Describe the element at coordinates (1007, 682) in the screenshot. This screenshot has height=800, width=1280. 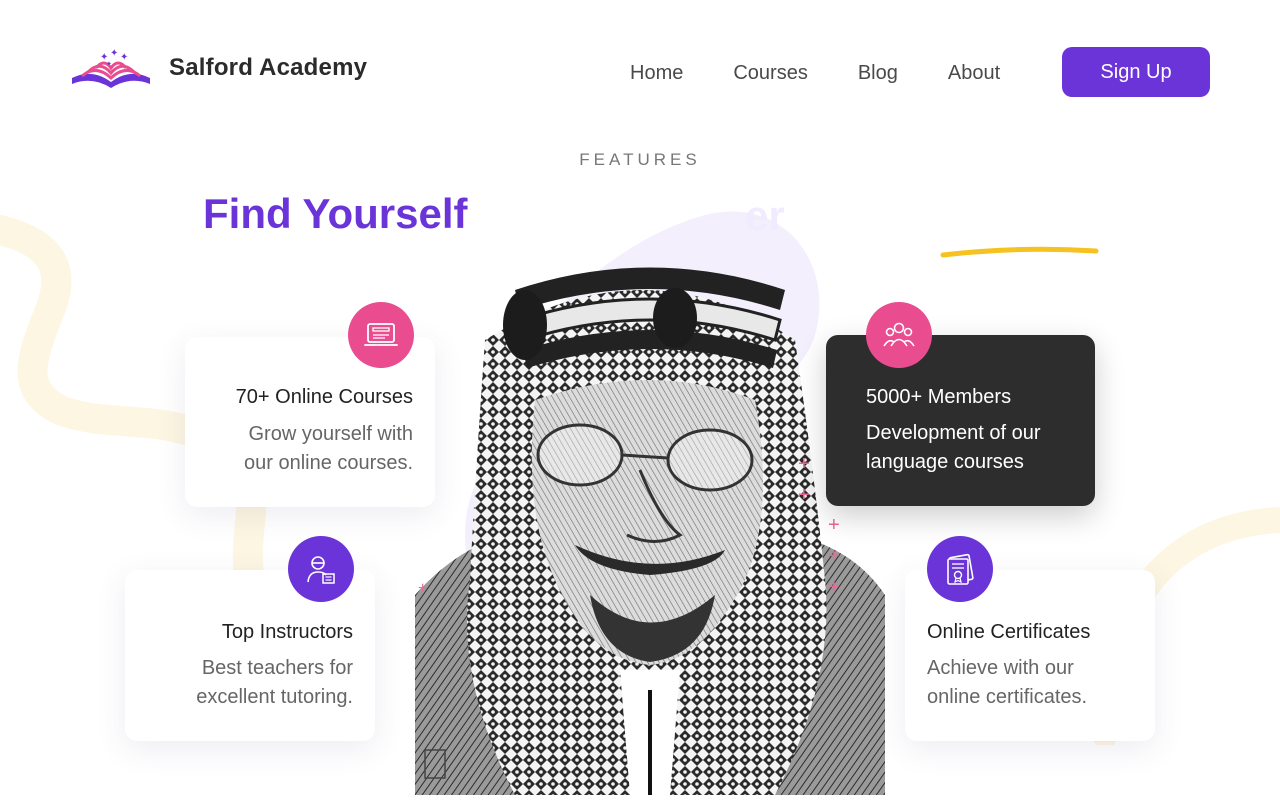
I see `feature-description: Achieve with our online certificates.` at that location.